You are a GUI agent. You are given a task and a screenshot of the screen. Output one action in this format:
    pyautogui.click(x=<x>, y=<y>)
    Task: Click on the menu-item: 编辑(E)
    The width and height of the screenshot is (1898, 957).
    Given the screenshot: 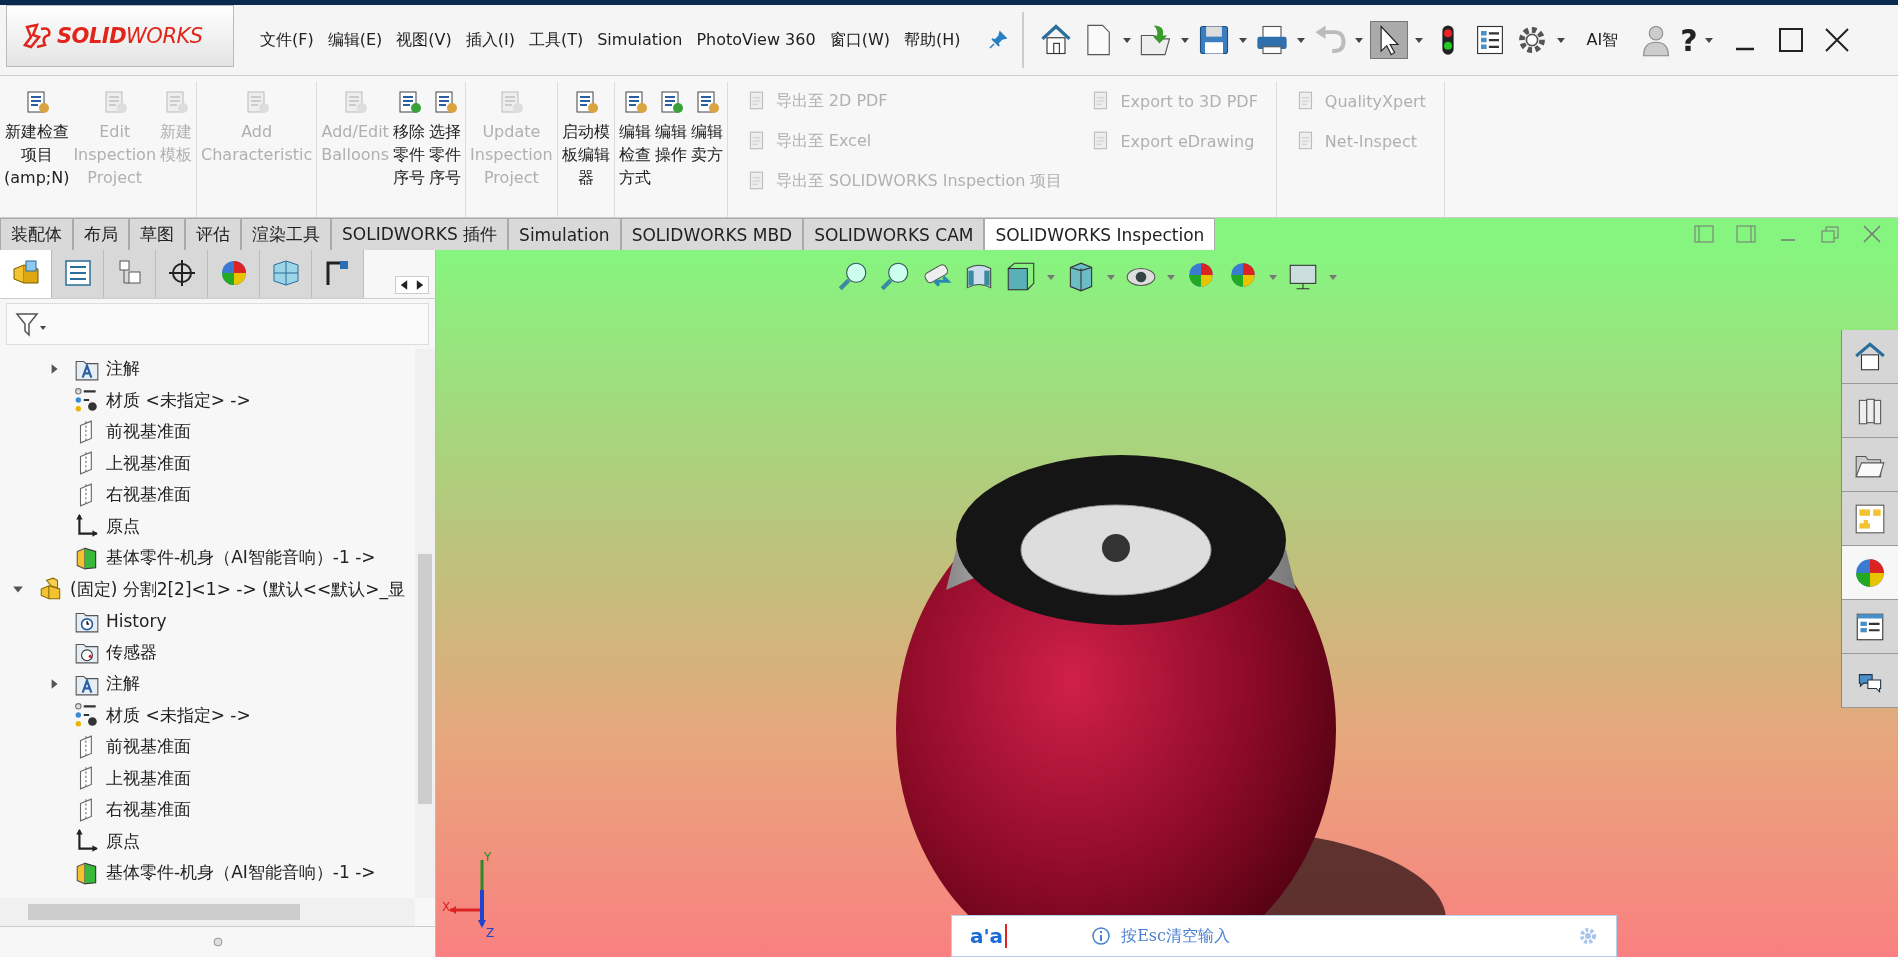 What is the action you would take?
    pyautogui.click(x=355, y=40)
    